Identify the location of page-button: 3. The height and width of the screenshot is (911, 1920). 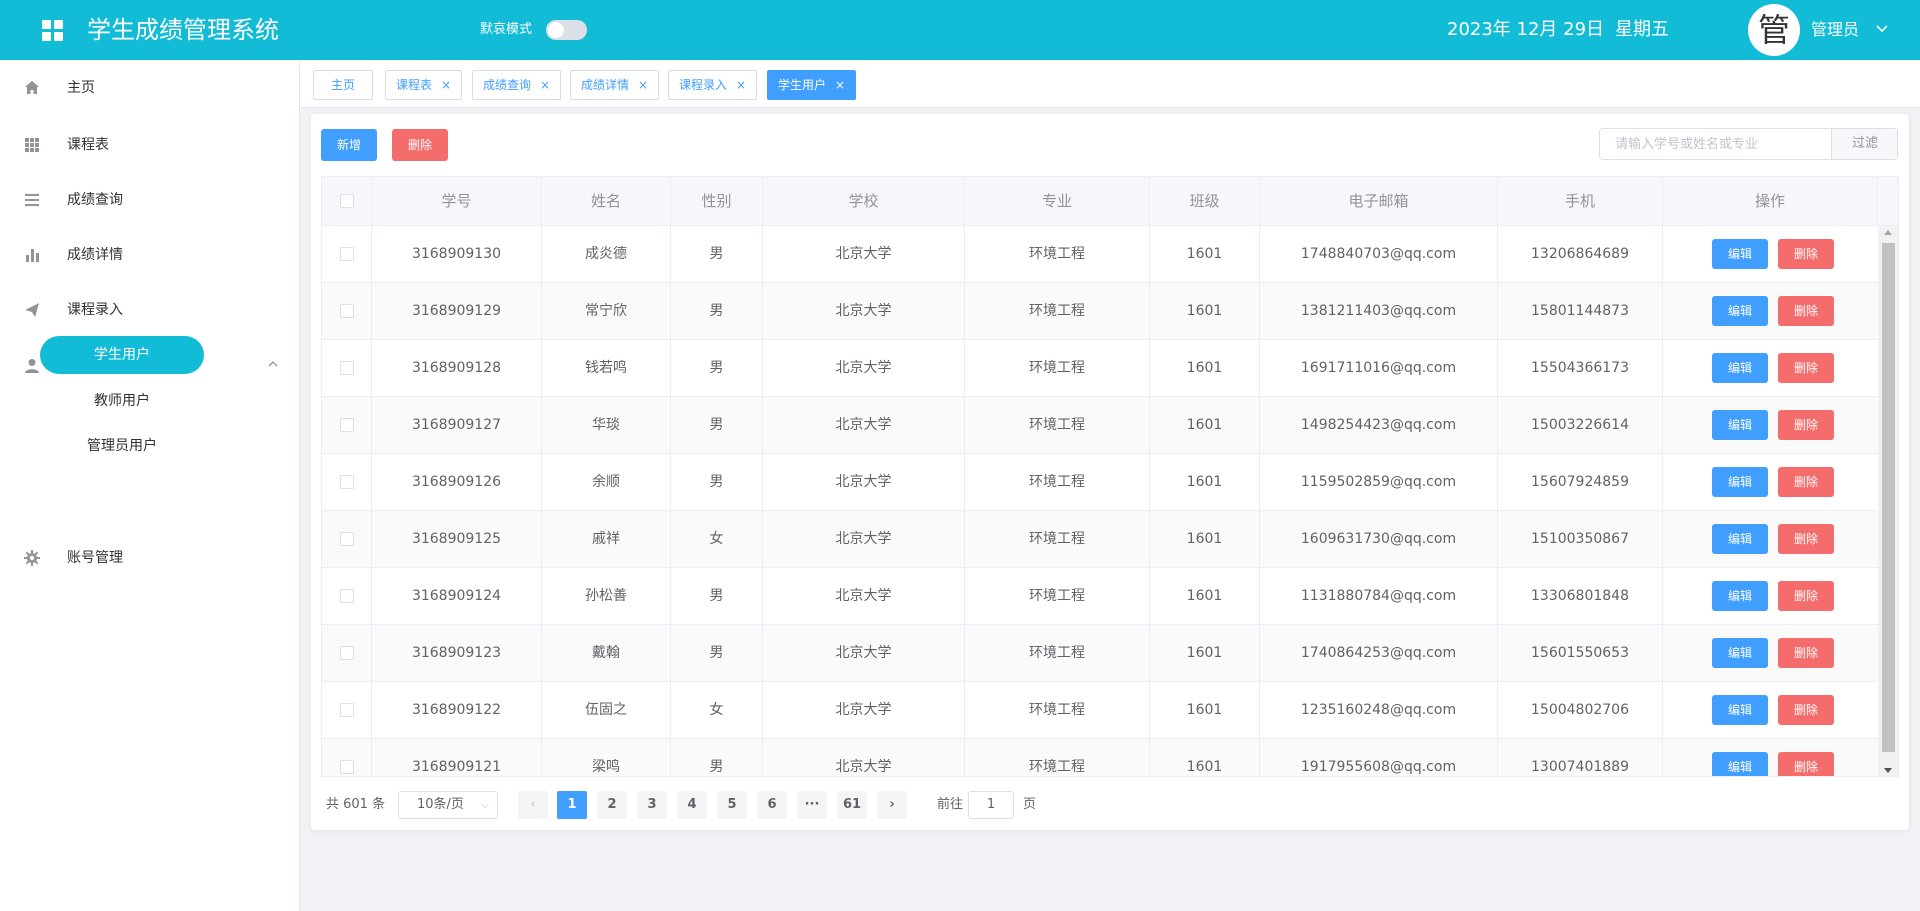
(652, 805).